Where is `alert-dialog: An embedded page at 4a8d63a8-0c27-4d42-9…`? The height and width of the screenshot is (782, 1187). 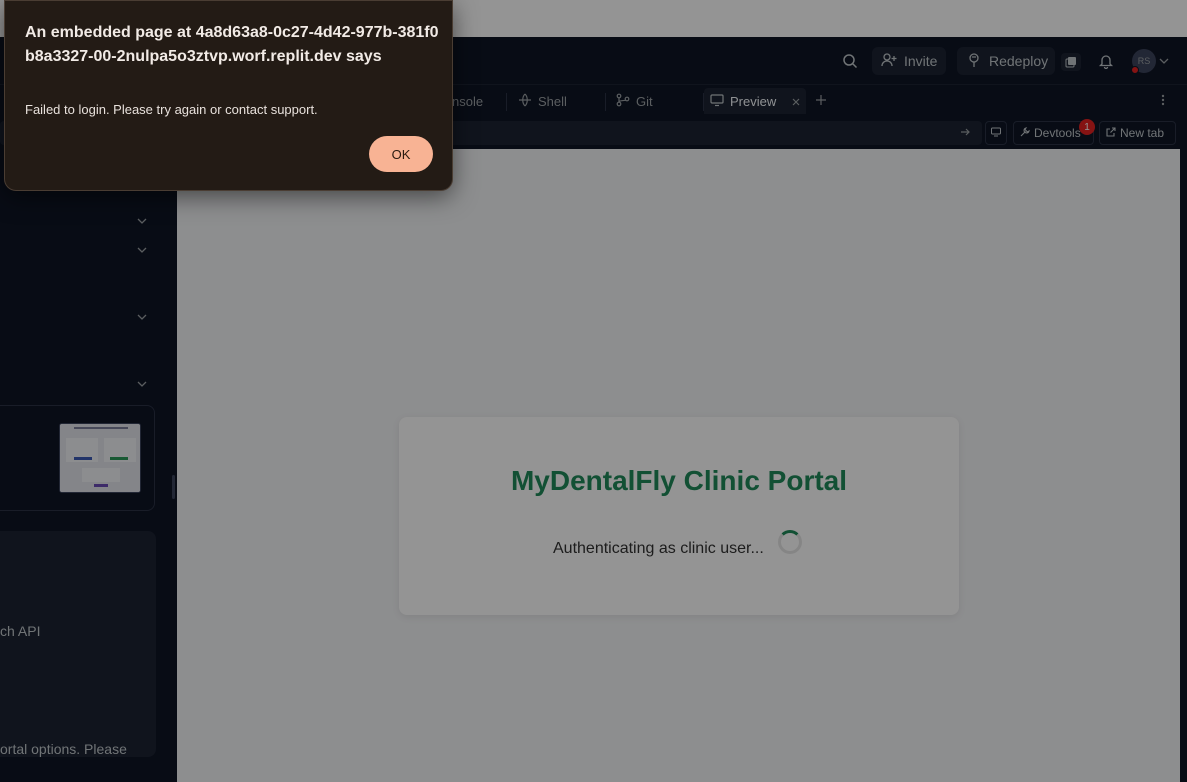 alert-dialog: An embedded page at 4a8d63a8-0c27-4d42-9… is located at coordinates (228, 95).